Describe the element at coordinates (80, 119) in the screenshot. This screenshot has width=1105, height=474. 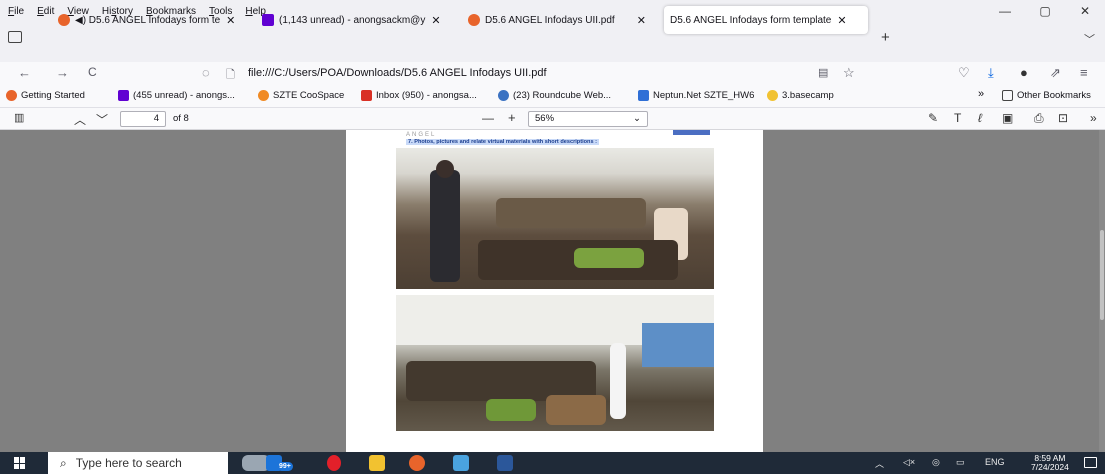
I see `previous-page-icon: ︿` at that location.